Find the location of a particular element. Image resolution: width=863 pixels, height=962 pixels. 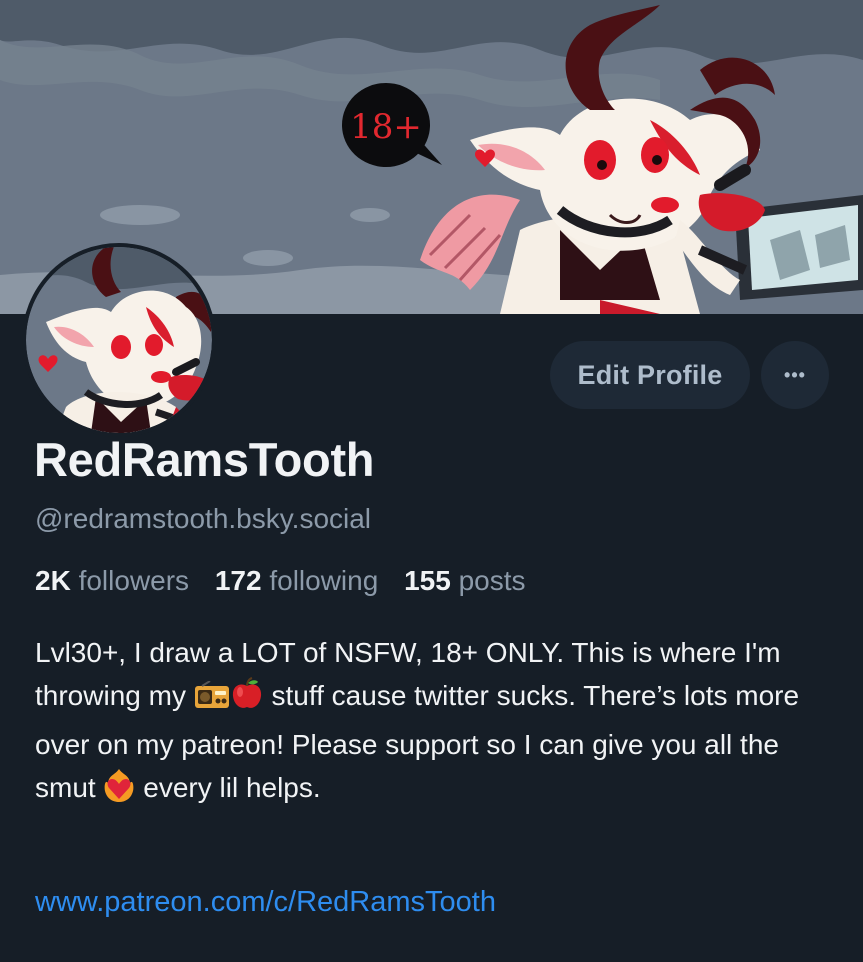

bio-text-3: every lil helps. is located at coordinates (228, 787).